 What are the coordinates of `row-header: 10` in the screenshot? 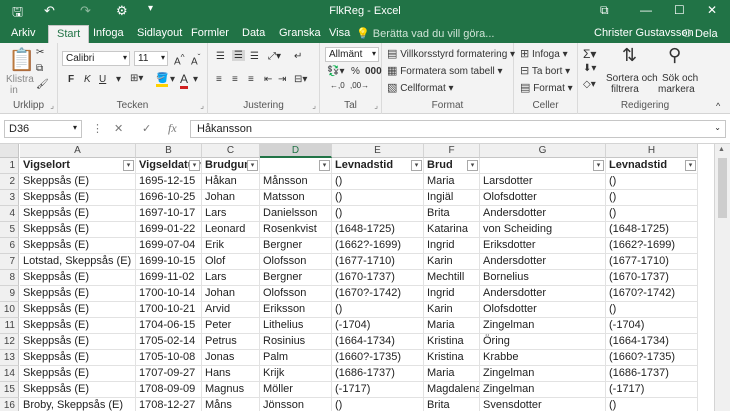 It's located at (9, 310).